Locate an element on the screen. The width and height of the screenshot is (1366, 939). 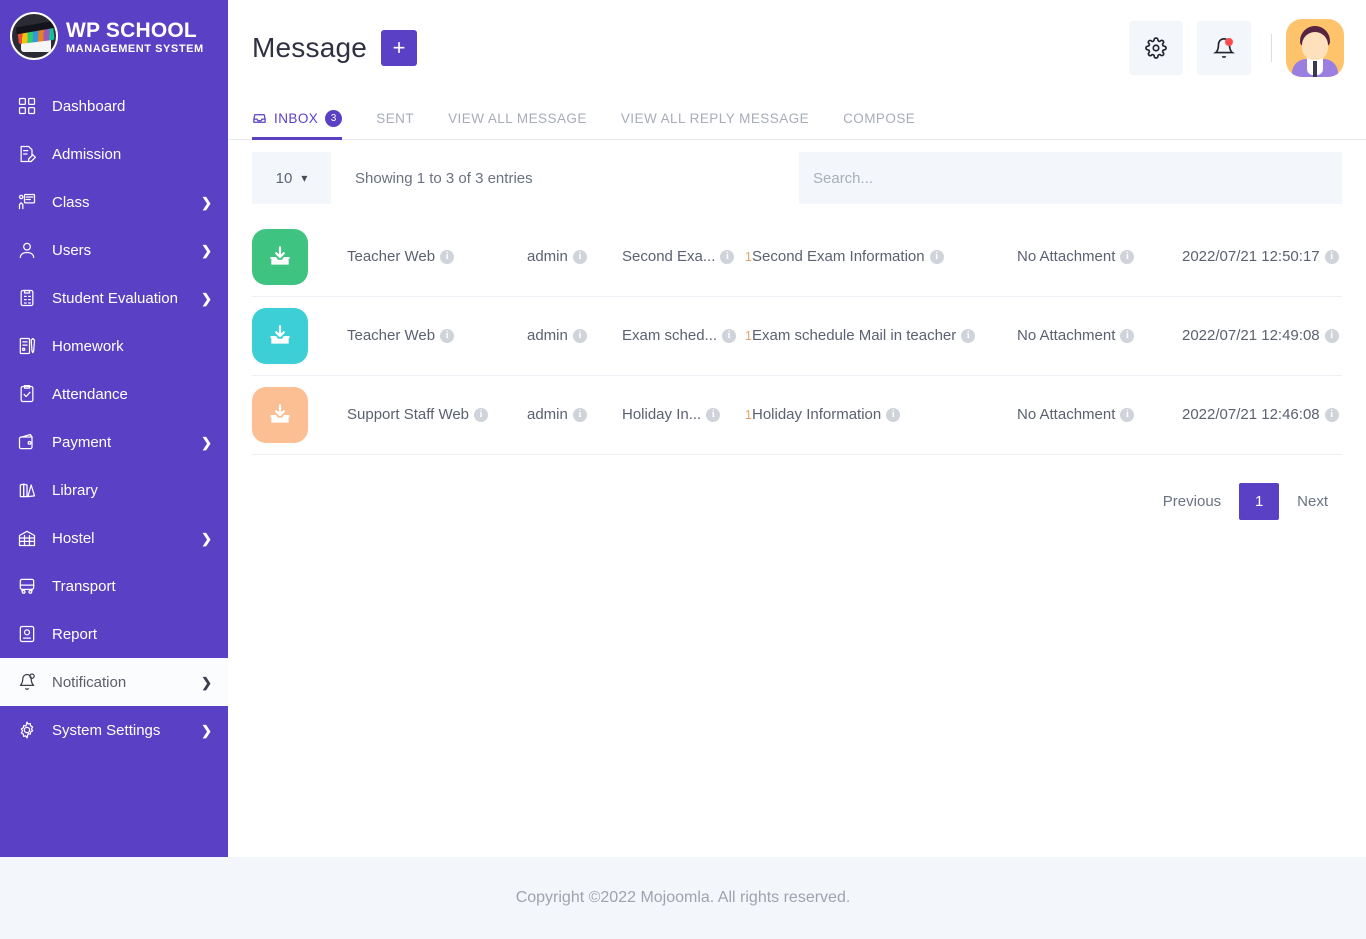
avatar is located at coordinates (1315, 48).